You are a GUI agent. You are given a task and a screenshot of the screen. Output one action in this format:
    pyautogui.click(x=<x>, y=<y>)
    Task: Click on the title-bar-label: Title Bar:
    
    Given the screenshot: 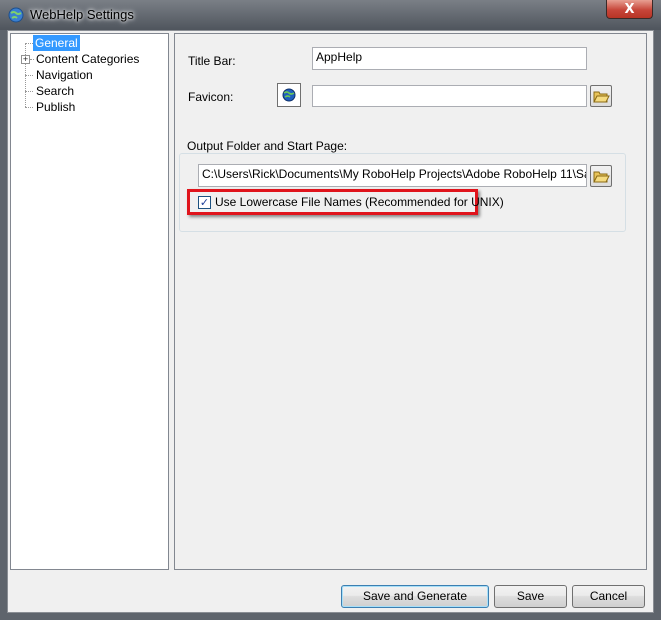 What is the action you would take?
    pyautogui.click(x=212, y=61)
    